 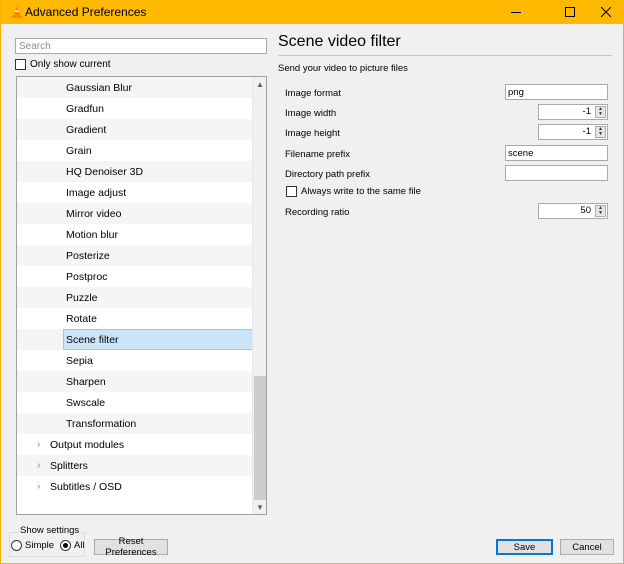 I want to click on tree-item-label: Postproc, so click(x=87, y=276).